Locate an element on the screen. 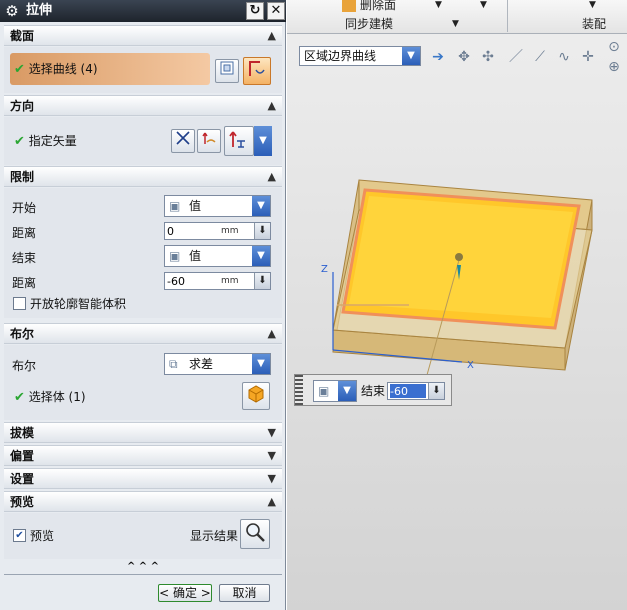 The width and height of the screenshot is (627, 610). close-button: ✕ is located at coordinates (276, 11).